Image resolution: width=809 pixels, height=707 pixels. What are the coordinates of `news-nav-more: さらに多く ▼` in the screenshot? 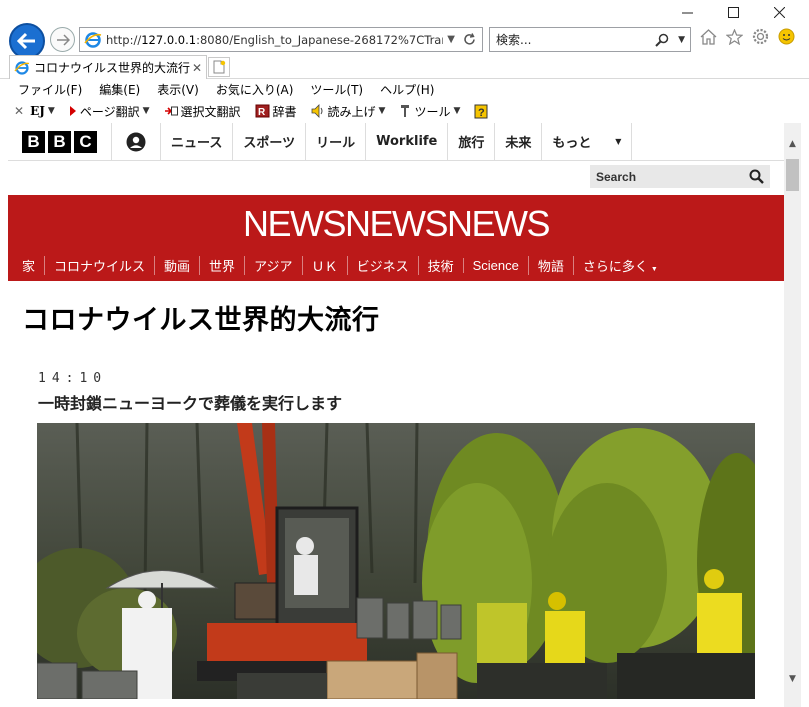 It's located at (619, 265).